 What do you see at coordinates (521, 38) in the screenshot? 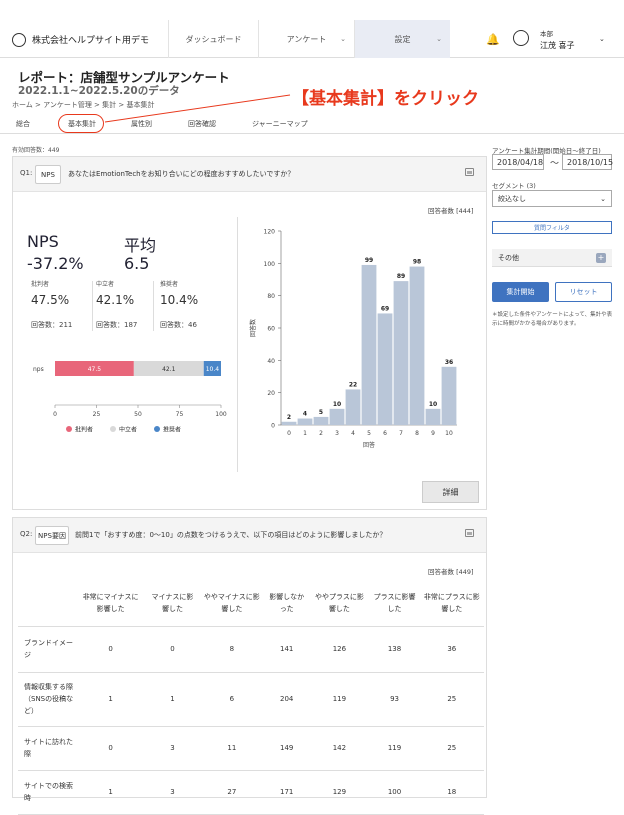
I see `avatar` at bounding box center [521, 38].